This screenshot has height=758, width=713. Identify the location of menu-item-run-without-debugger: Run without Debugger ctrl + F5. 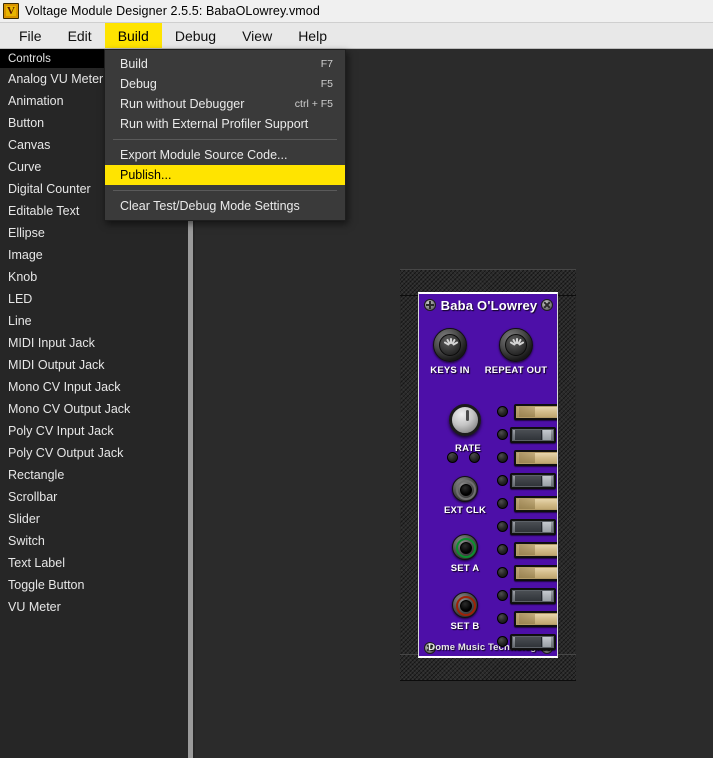
(225, 104).